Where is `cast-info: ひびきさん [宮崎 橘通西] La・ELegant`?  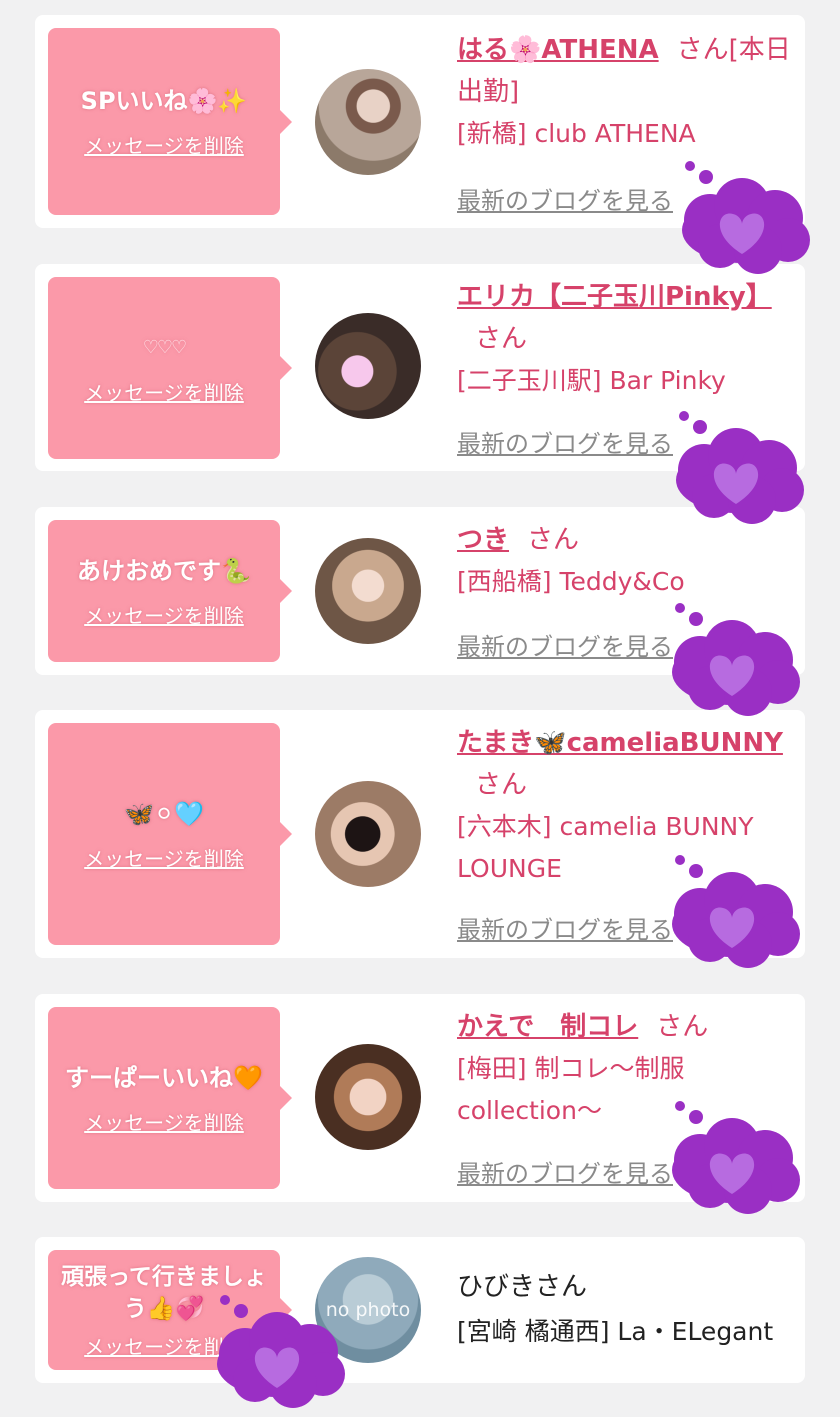 cast-info: ひびきさん [宮崎 橘通西] La・ELegant is located at coordinates (627, 1310).